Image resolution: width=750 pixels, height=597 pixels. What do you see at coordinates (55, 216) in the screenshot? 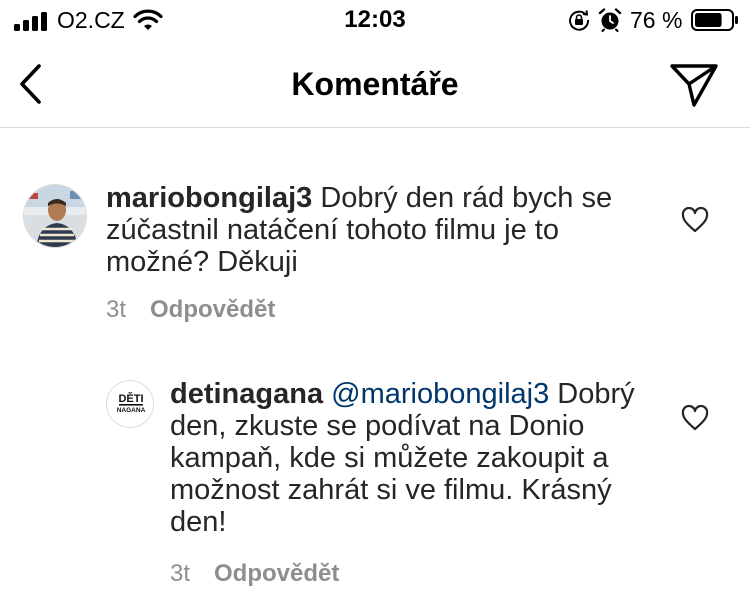
I see `avatar` at bounding box center [55, 216].